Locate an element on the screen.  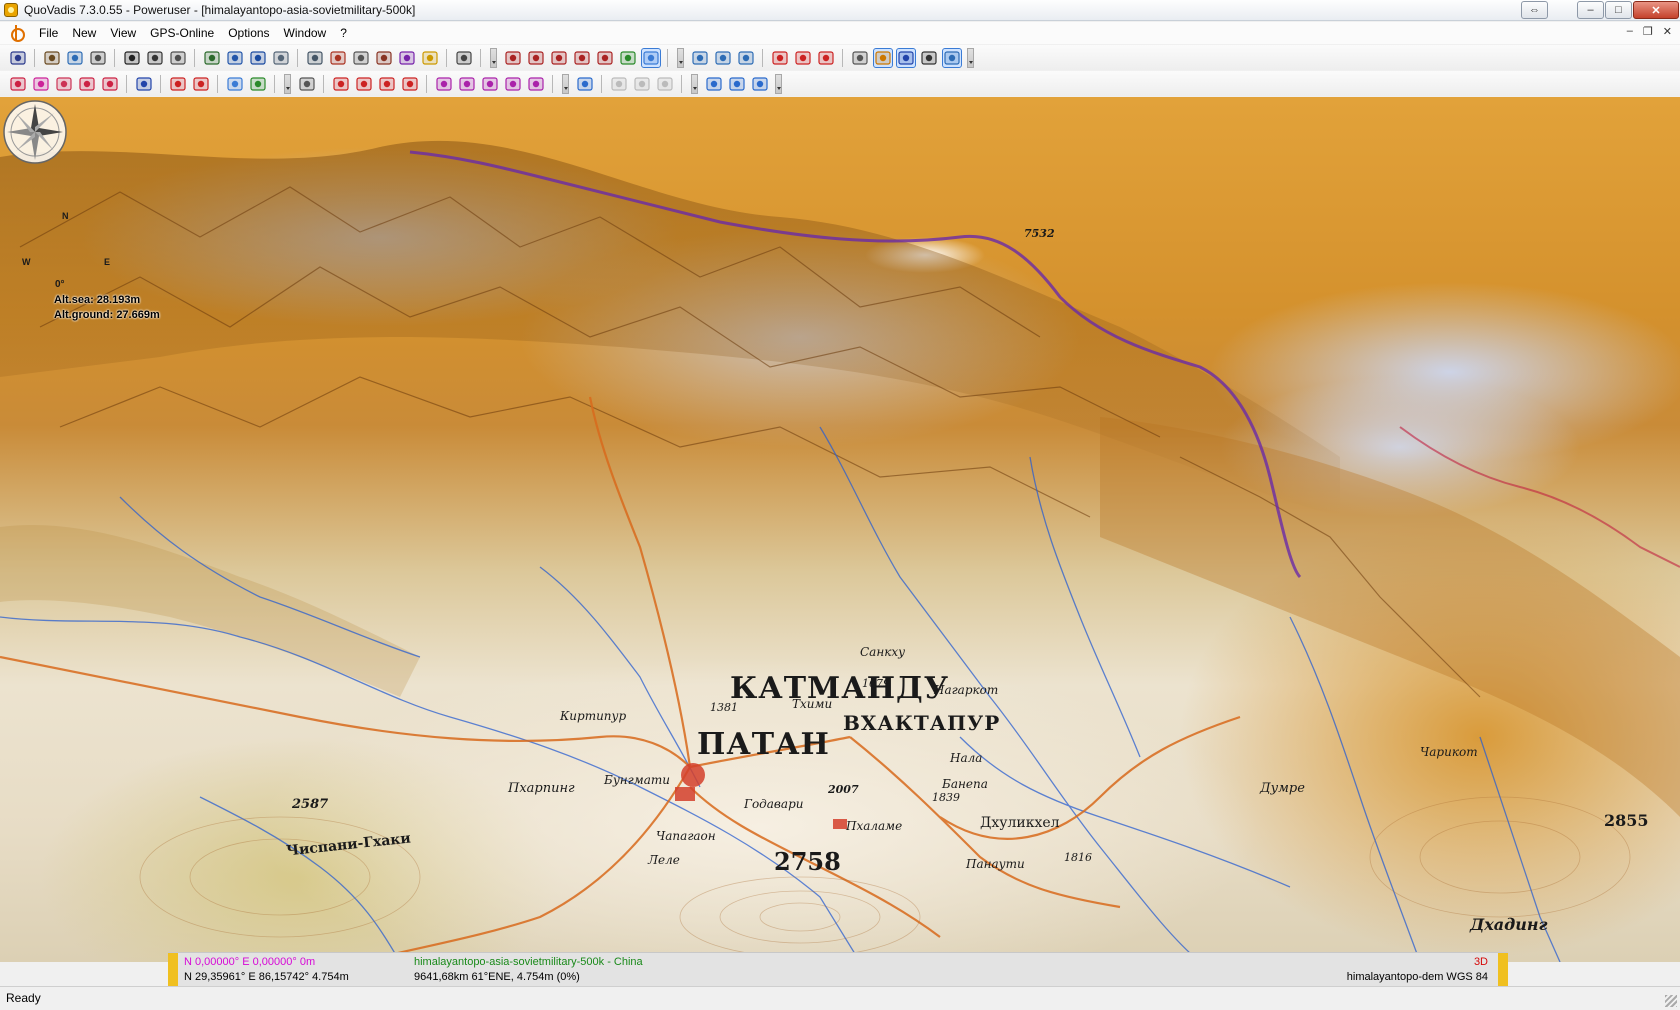
layers-icon is located at coordinates (178, 58).